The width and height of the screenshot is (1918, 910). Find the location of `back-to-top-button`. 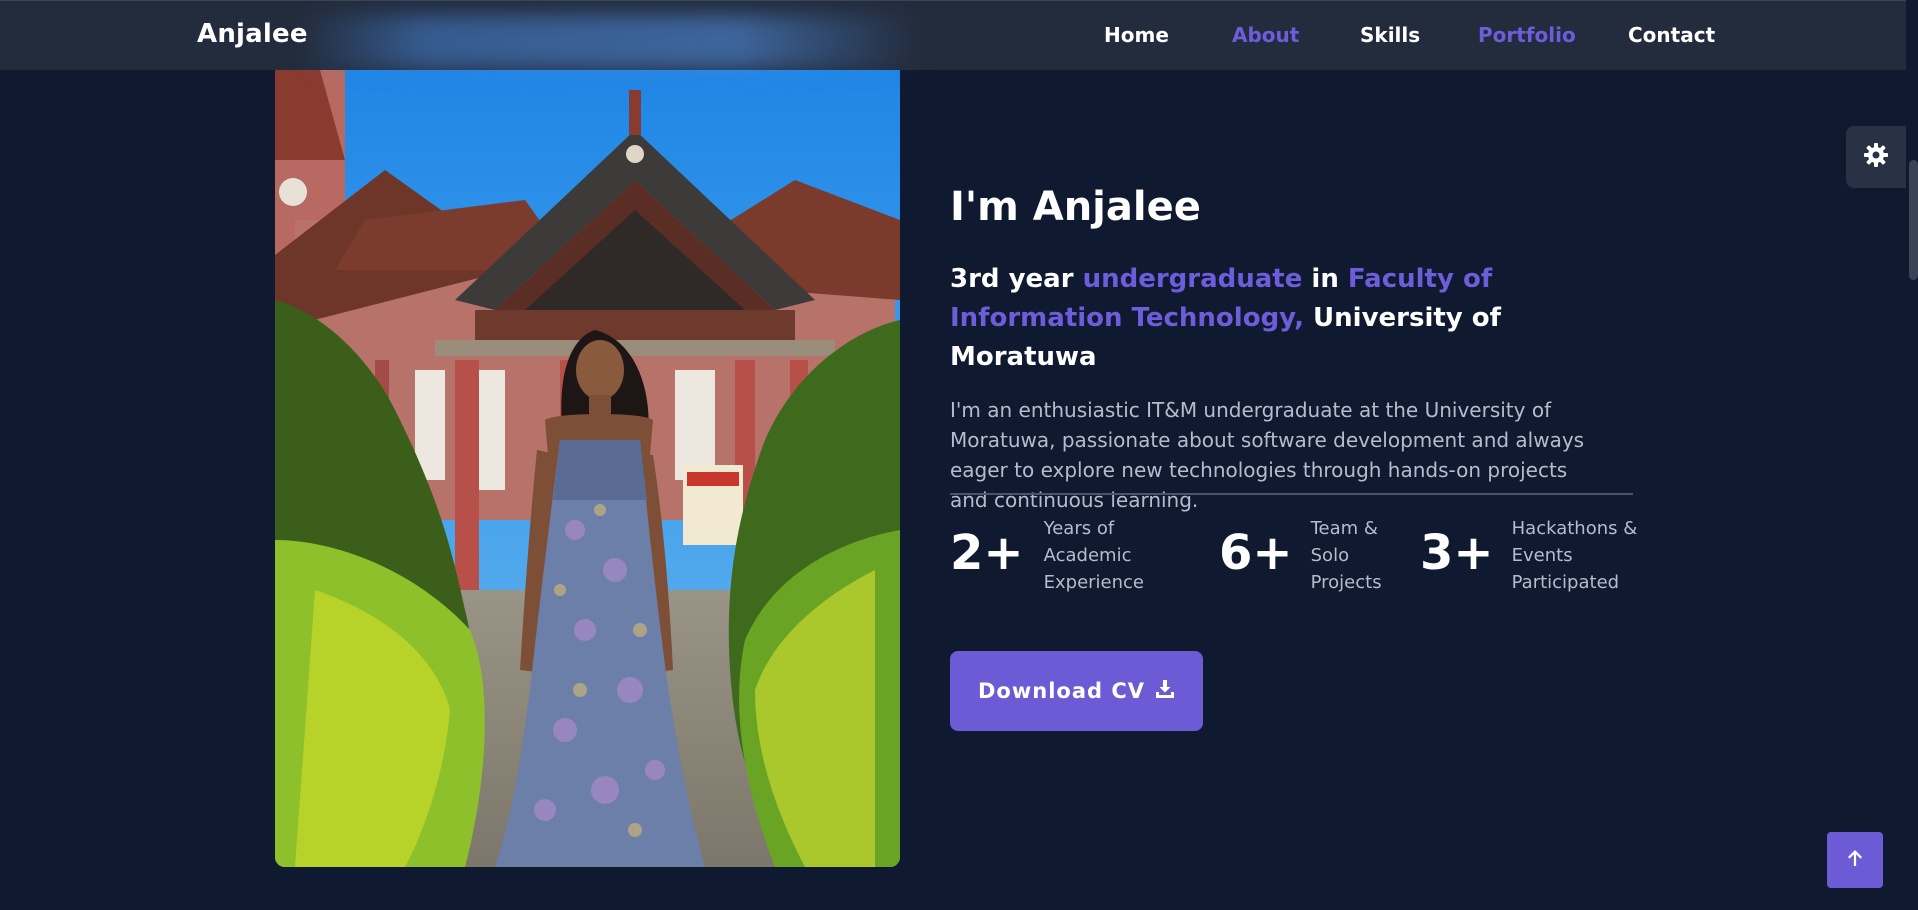

back-to-top-button is located at coordinates (1855, 860).